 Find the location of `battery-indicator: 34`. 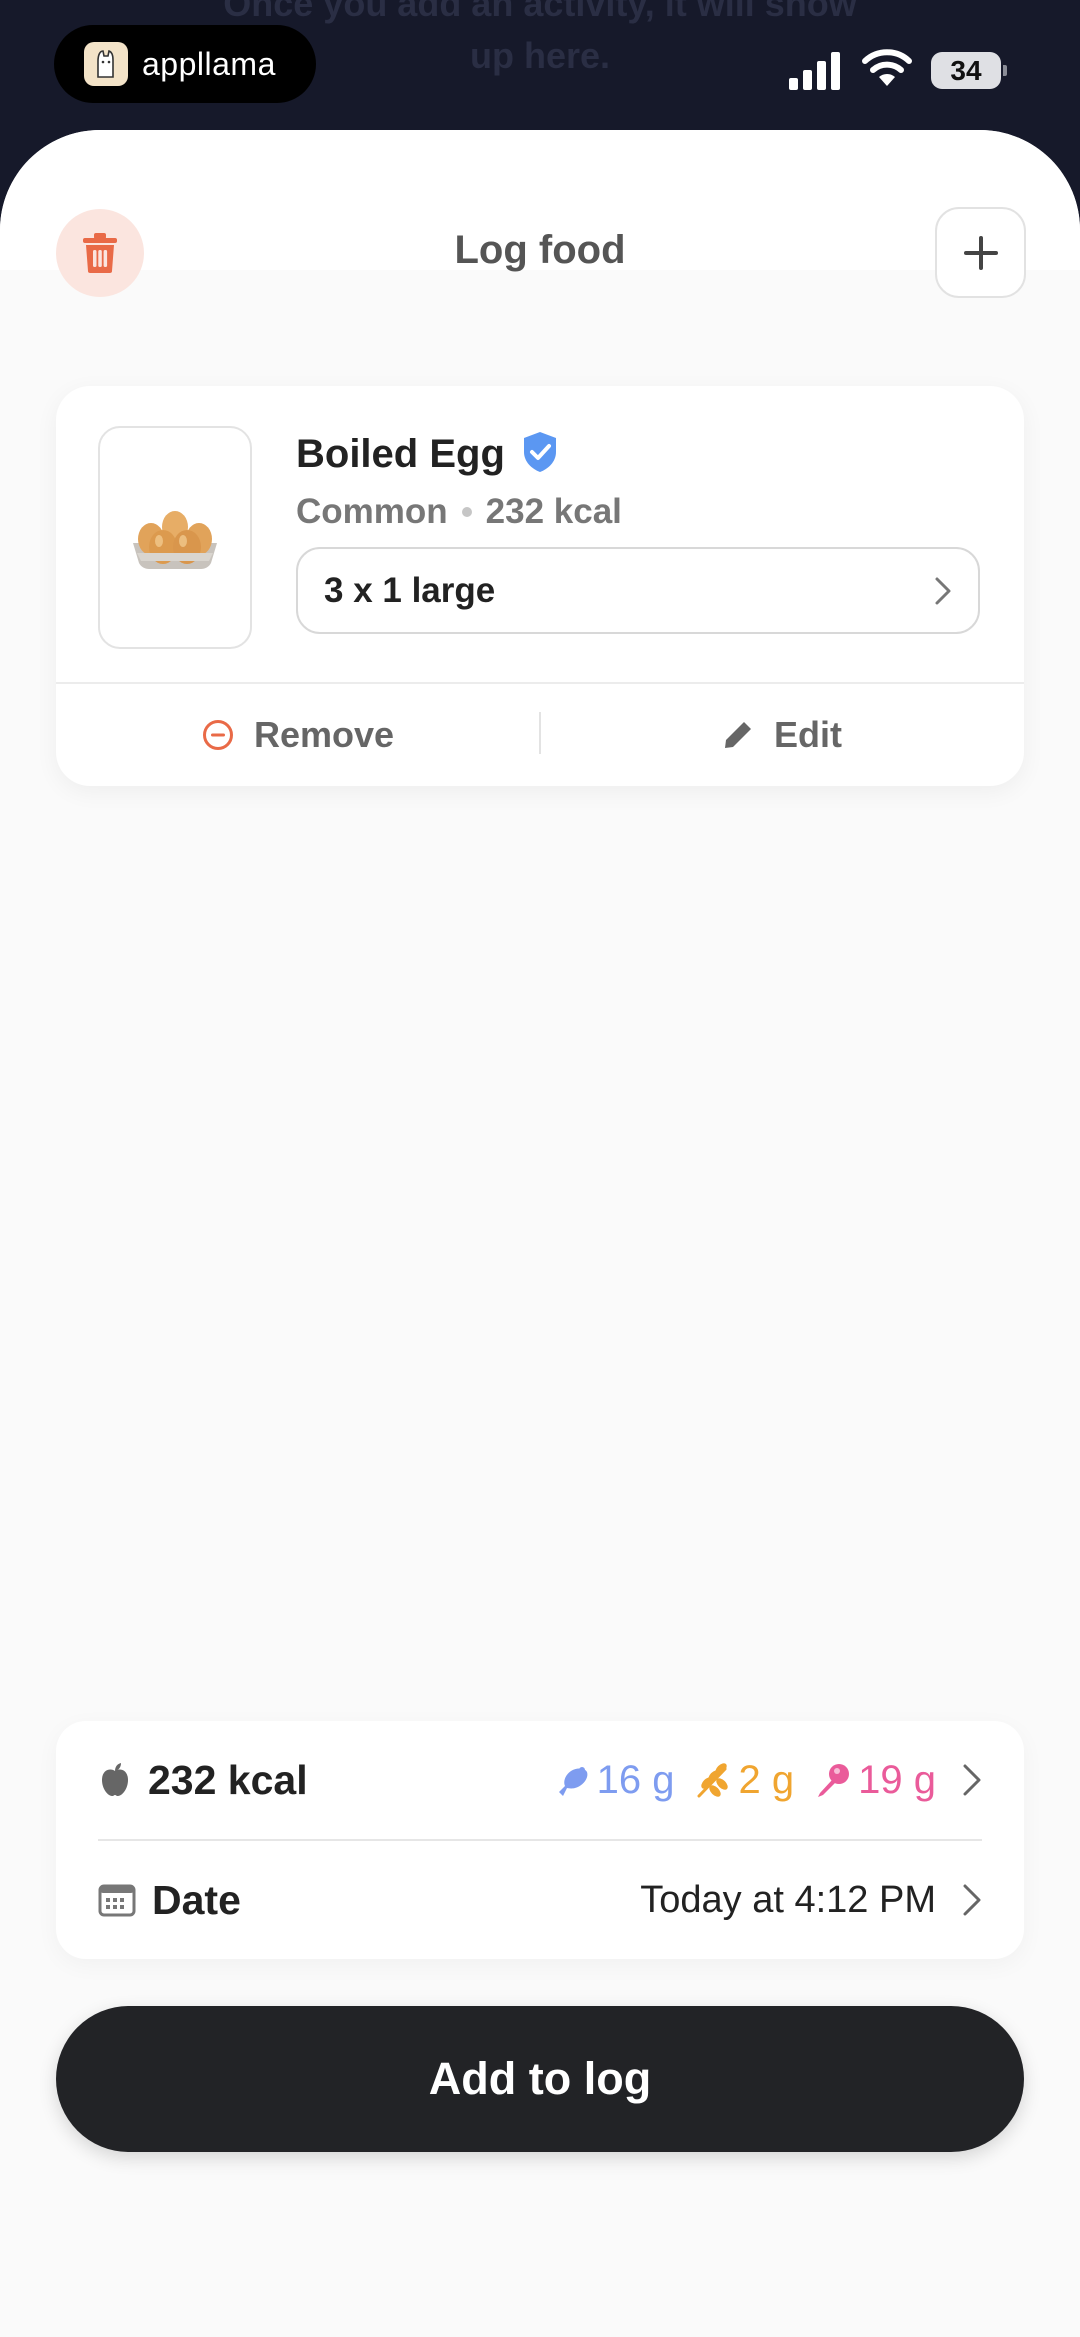

battery-indicator: 34 is located at coordinates (969, 70).